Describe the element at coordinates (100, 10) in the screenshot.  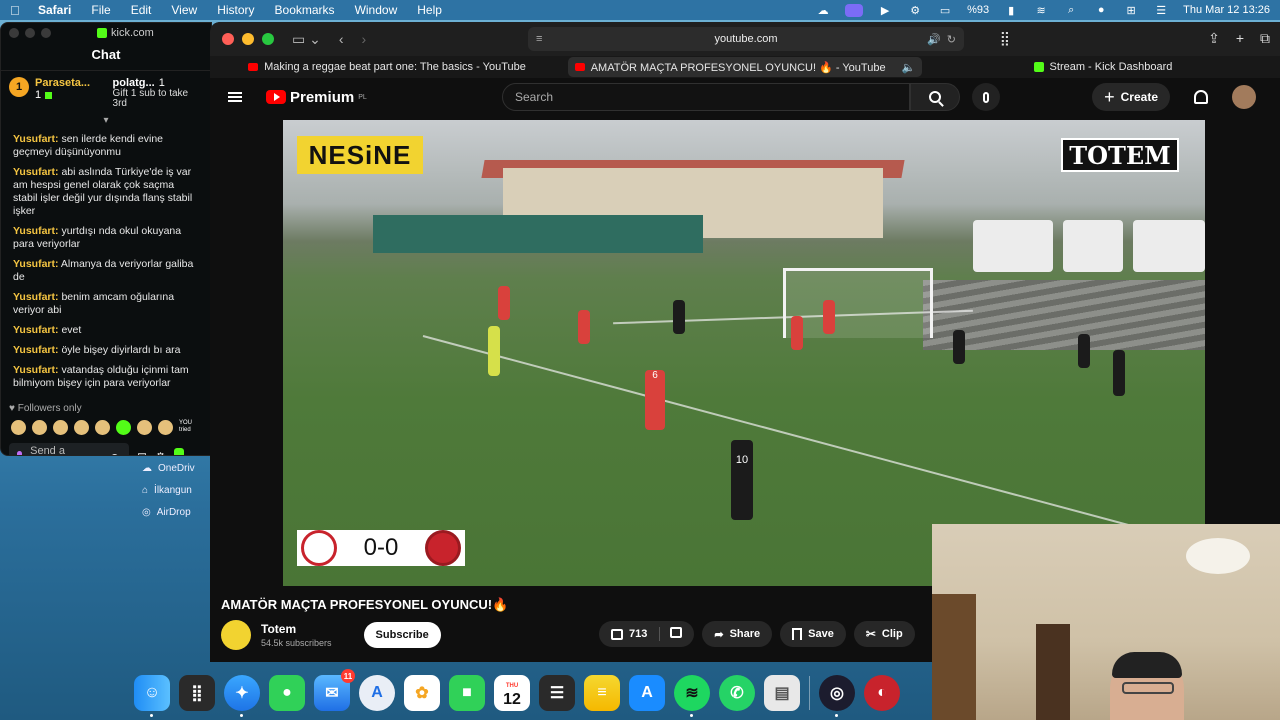
I see `menu-file: File` at that location.